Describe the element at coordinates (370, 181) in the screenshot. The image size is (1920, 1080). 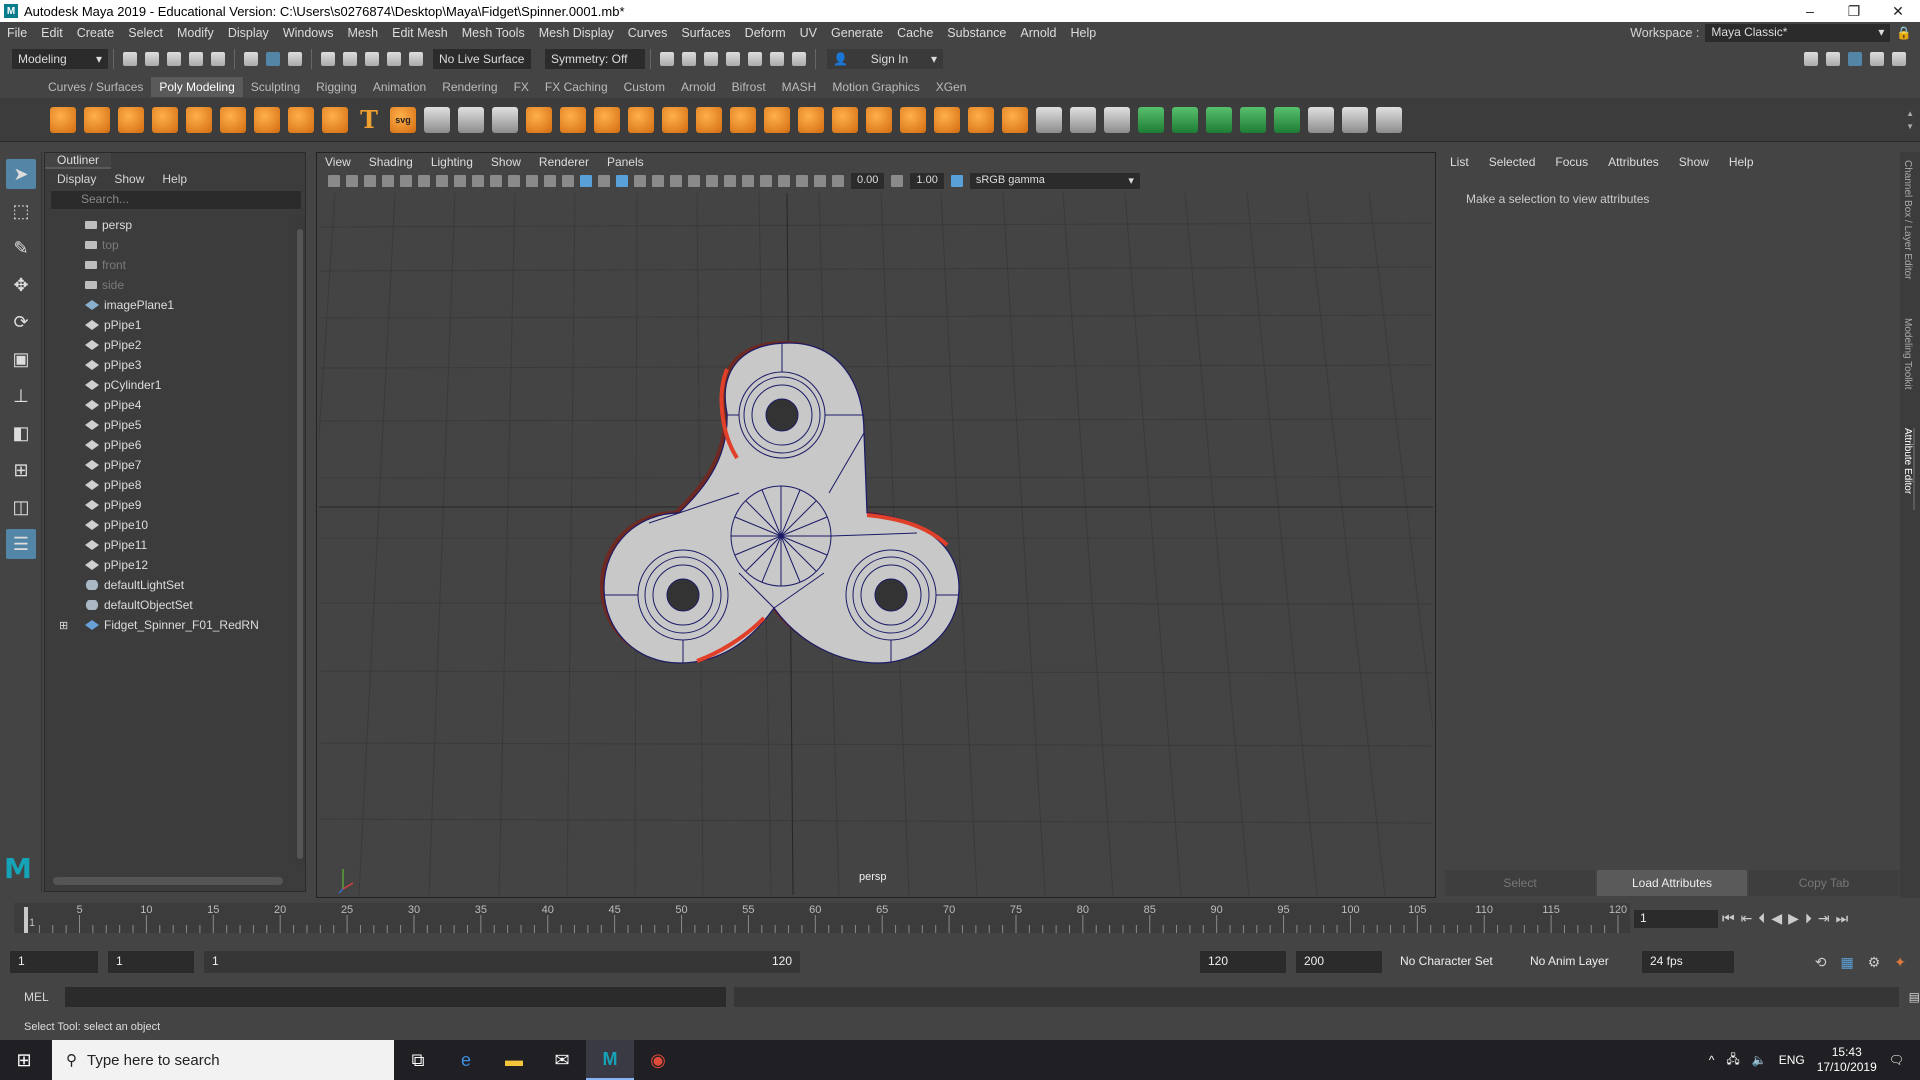
I see `bookmarks-icon` at that location.